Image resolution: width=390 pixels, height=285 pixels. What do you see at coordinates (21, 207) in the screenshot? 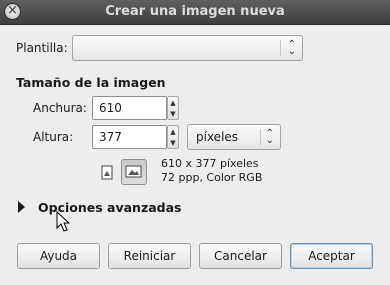
I see `expander-arrow-icon` at bounding box center [21, 207].